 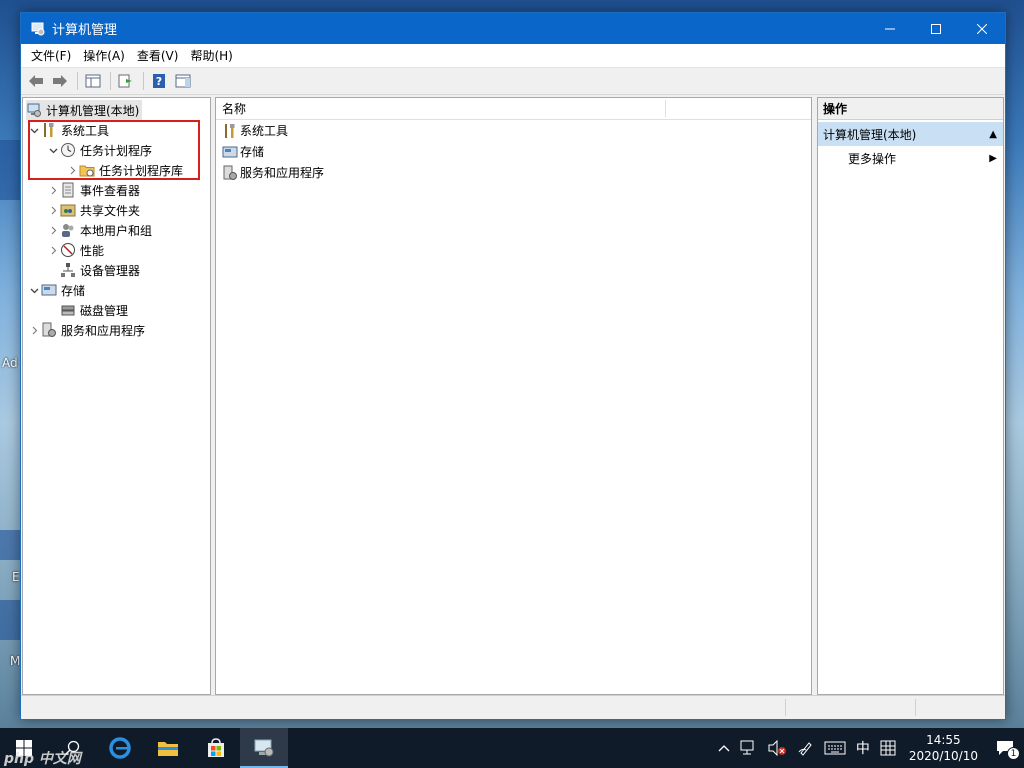 What do you see at coordinates (15, 661) in the screenshot?
I see `desktop-label-fragment: M` at bounding box center [15, 661].